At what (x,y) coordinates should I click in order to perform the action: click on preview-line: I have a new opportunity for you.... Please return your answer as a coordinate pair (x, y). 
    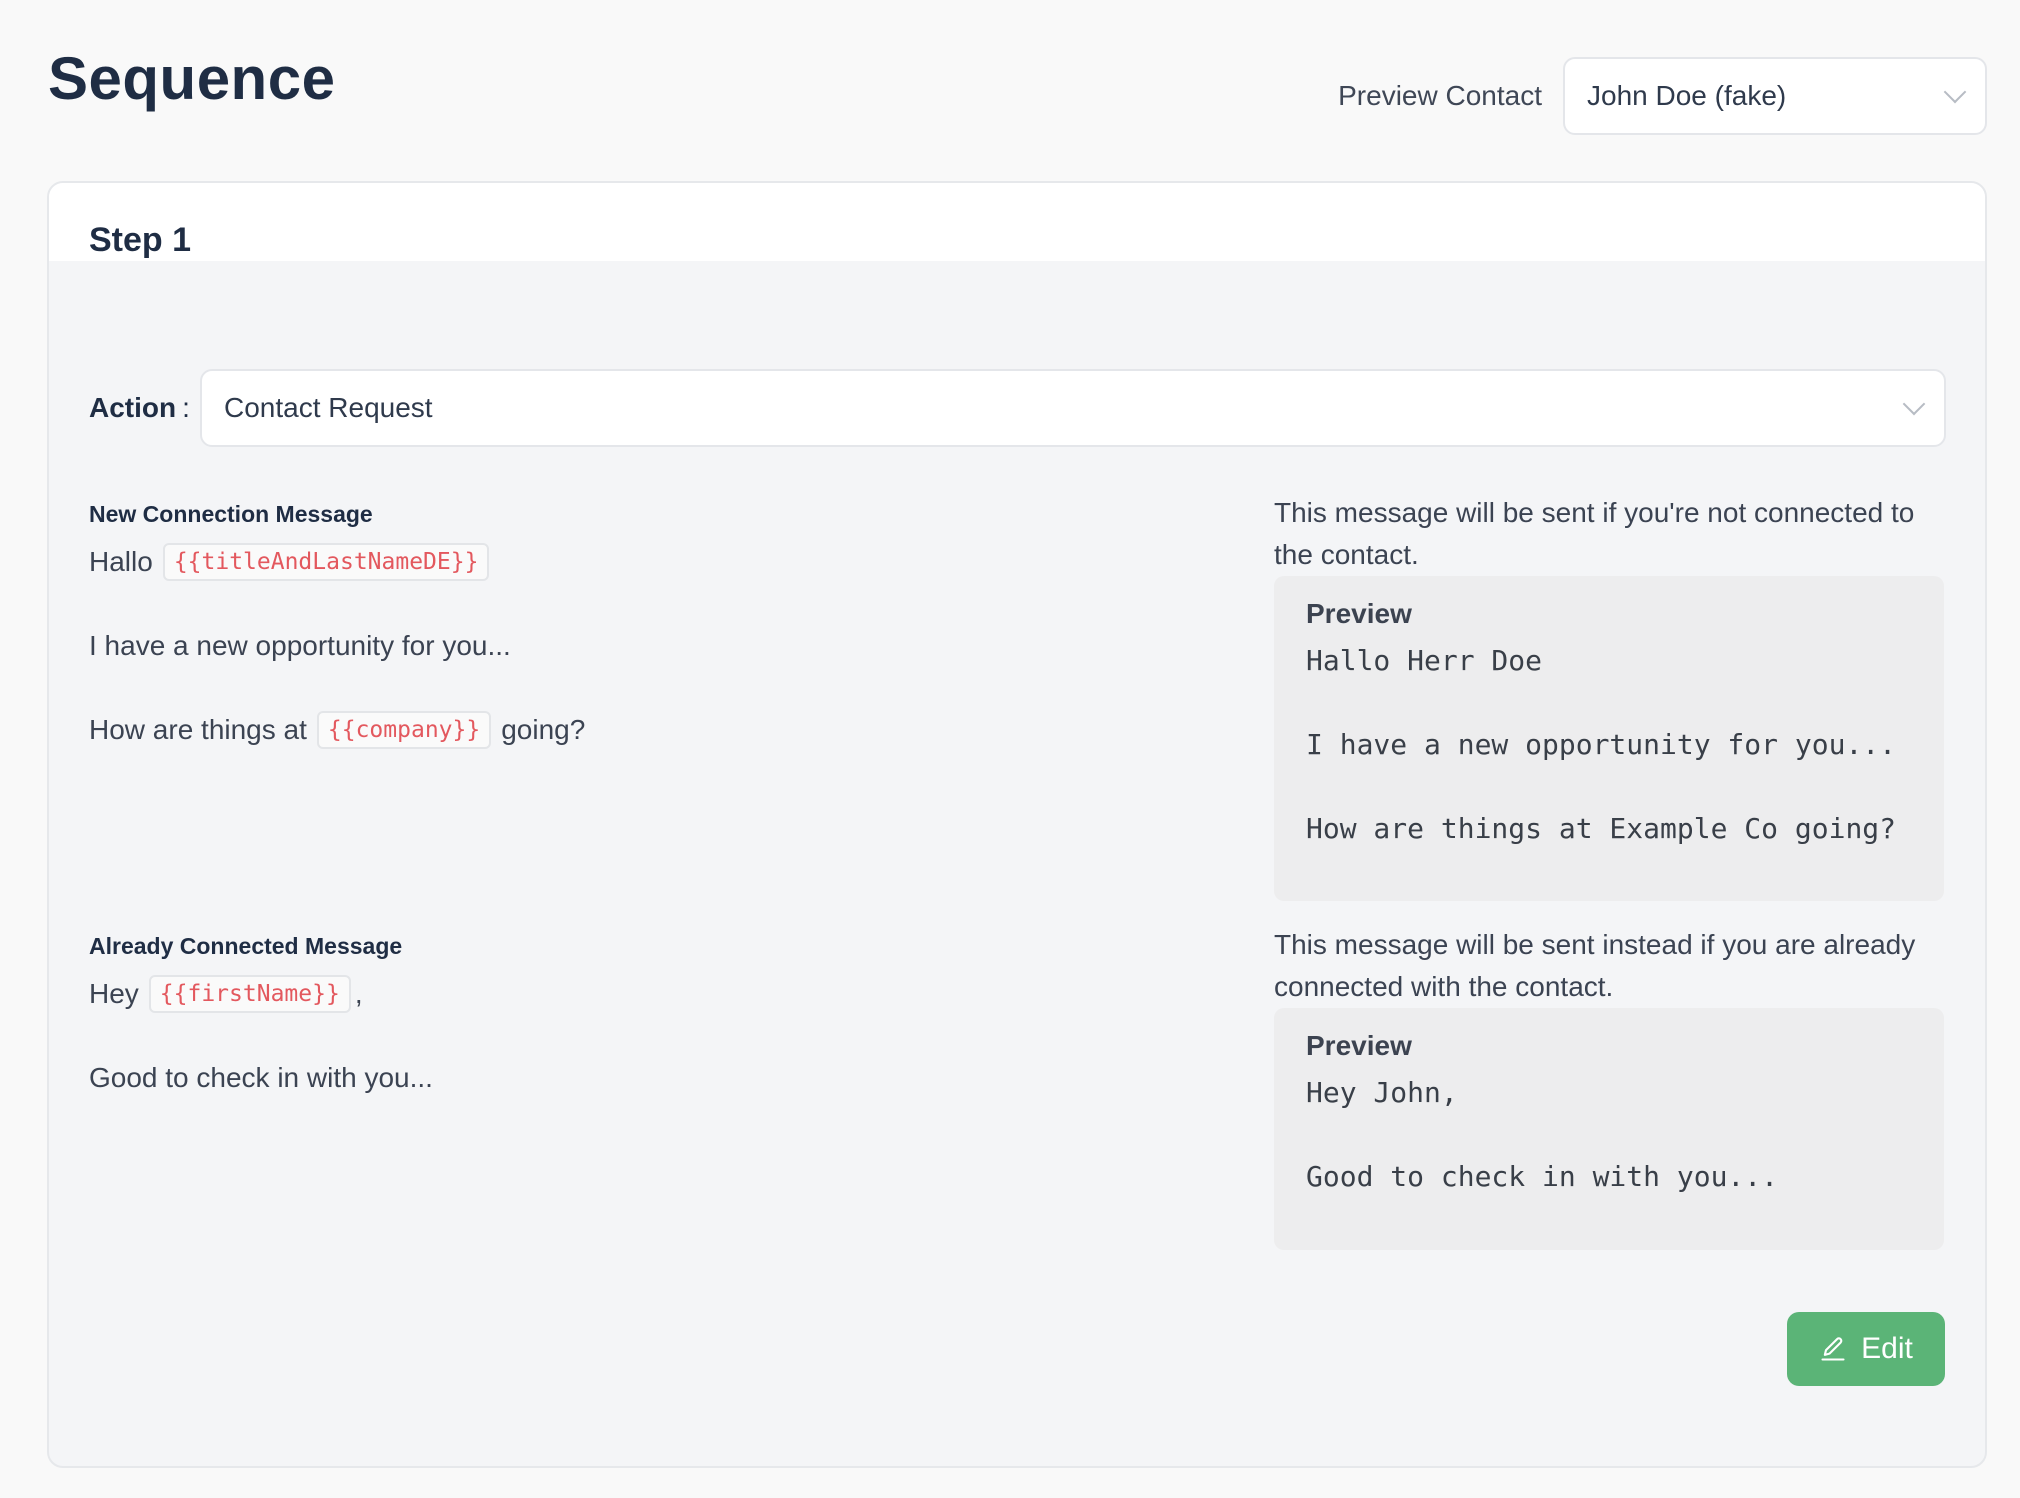
    Looking at the image, I should click on (1601, 744).